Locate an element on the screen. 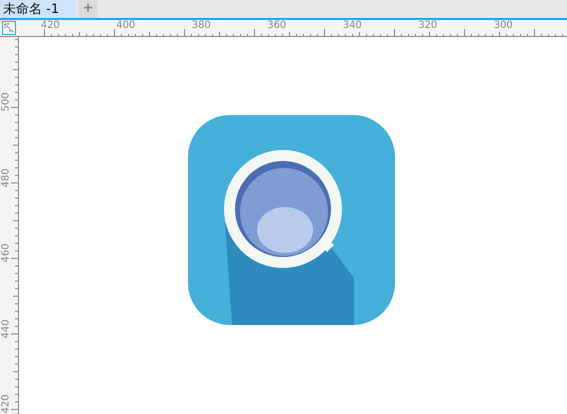 This screenshot has height=414, width=567. ruler-label: 360 is located at coordinates (277, 26).